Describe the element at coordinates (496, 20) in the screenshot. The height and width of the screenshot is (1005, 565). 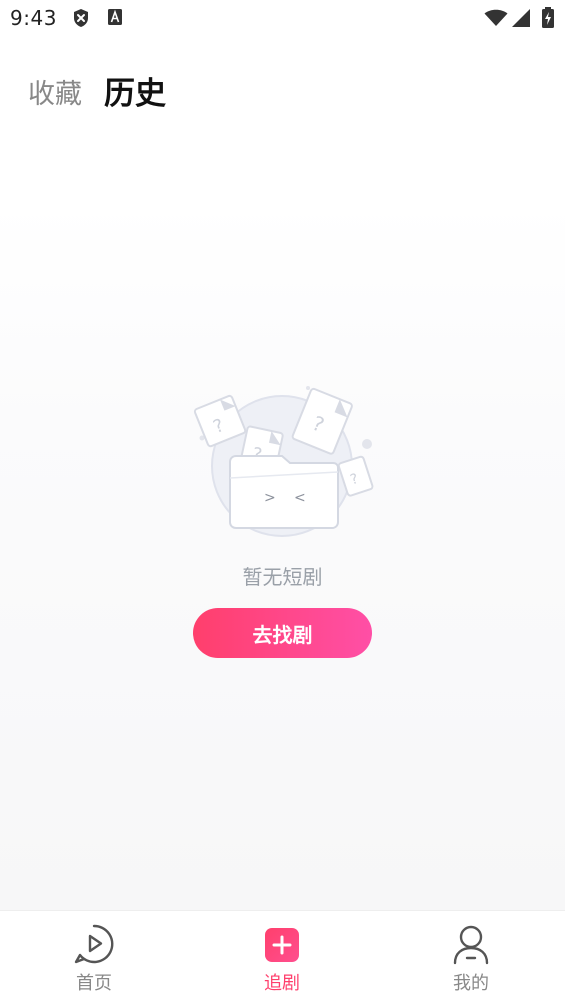
I see `wifi-icon` at that location.